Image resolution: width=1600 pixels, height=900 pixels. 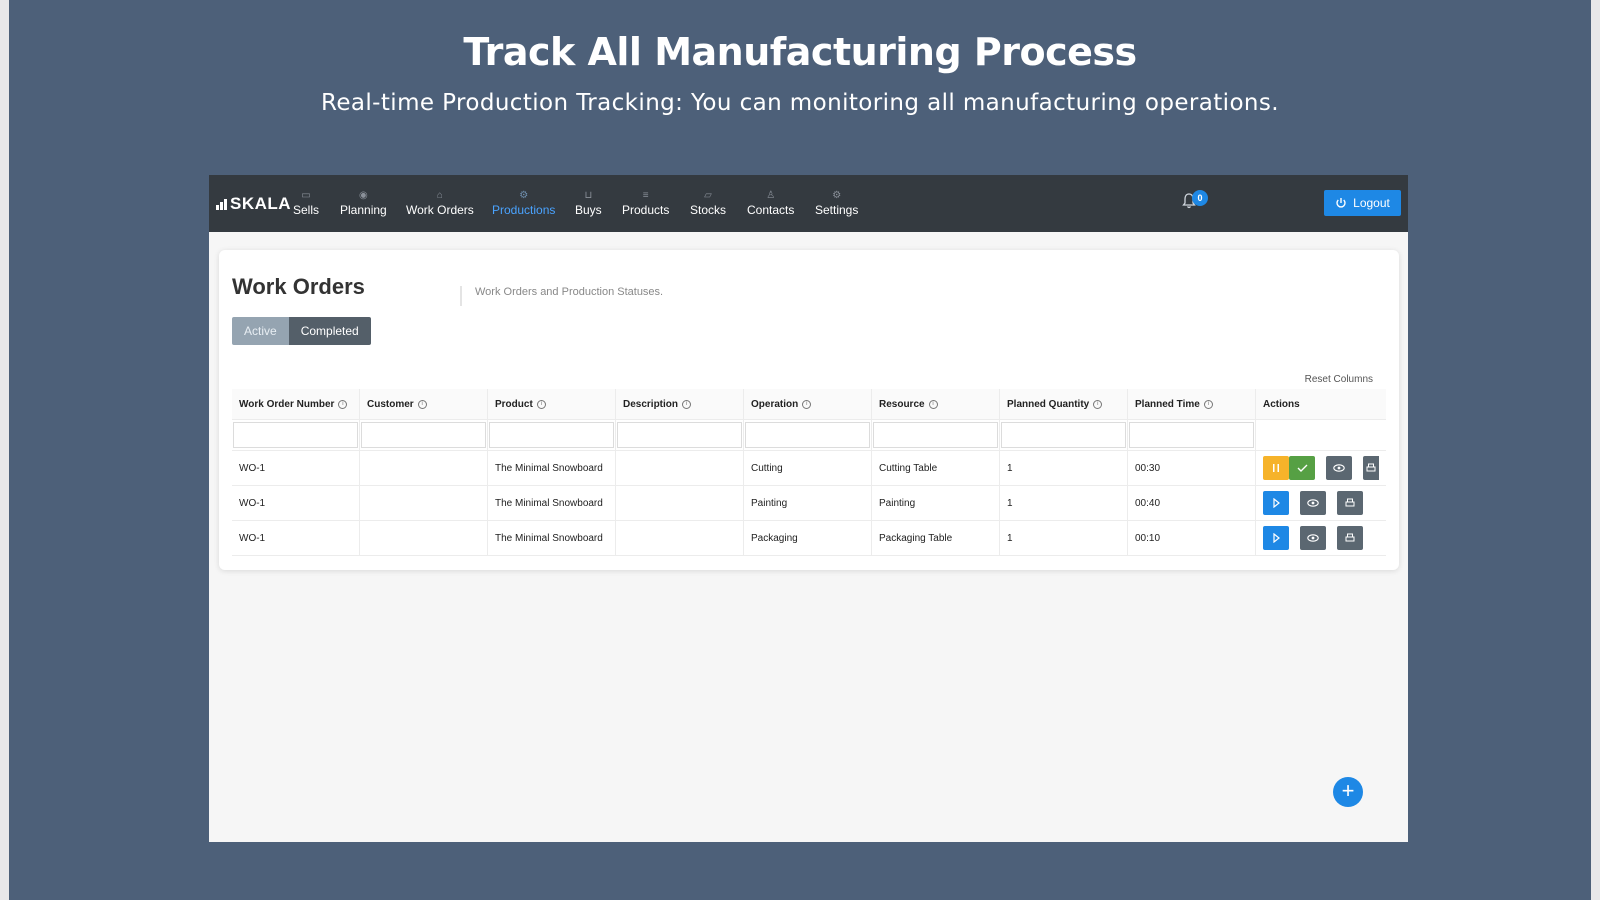 What do you see at coordinates (329, 331) in the screenshot?
I see `tab-completed: Completed` at bounding box center [329, 331].